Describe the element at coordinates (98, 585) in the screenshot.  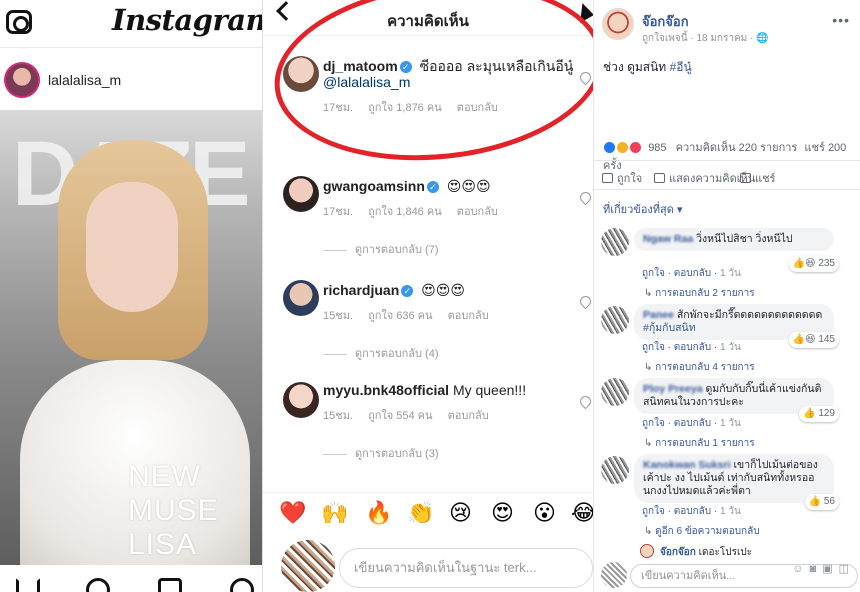
I see `search-icon` at that location.